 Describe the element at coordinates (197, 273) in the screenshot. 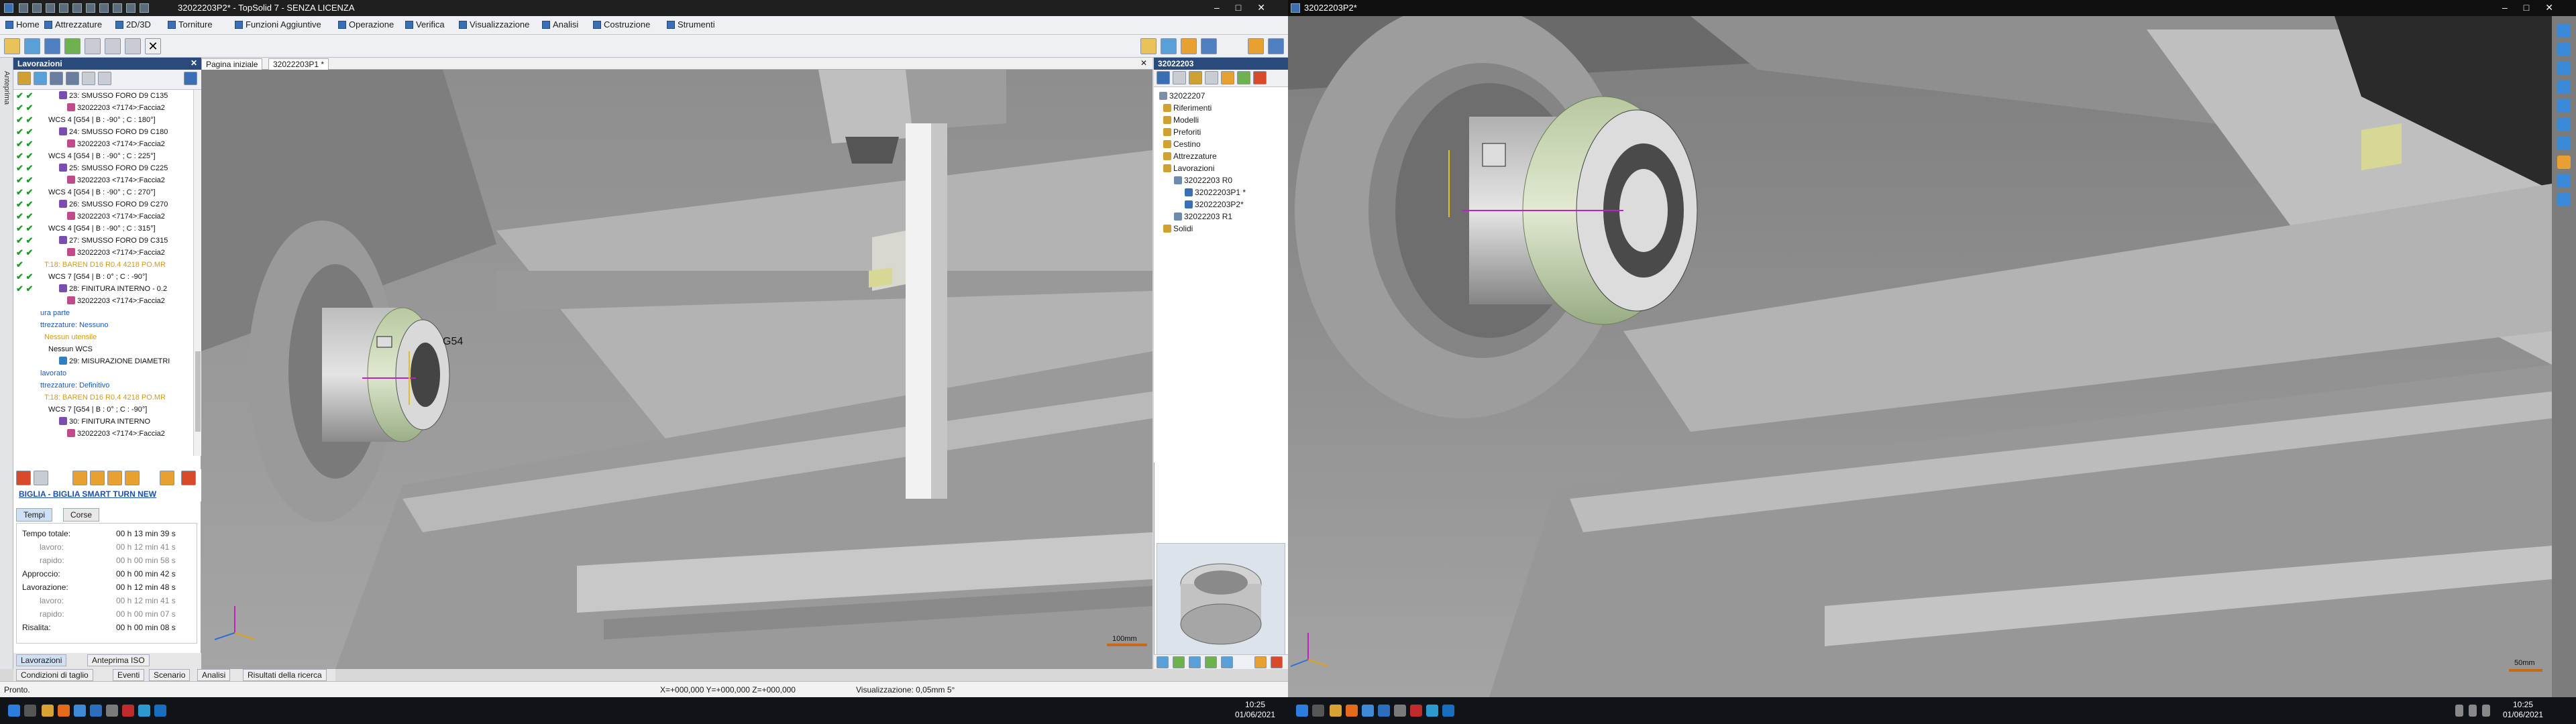

I see `tree-scrollbar` at that location.